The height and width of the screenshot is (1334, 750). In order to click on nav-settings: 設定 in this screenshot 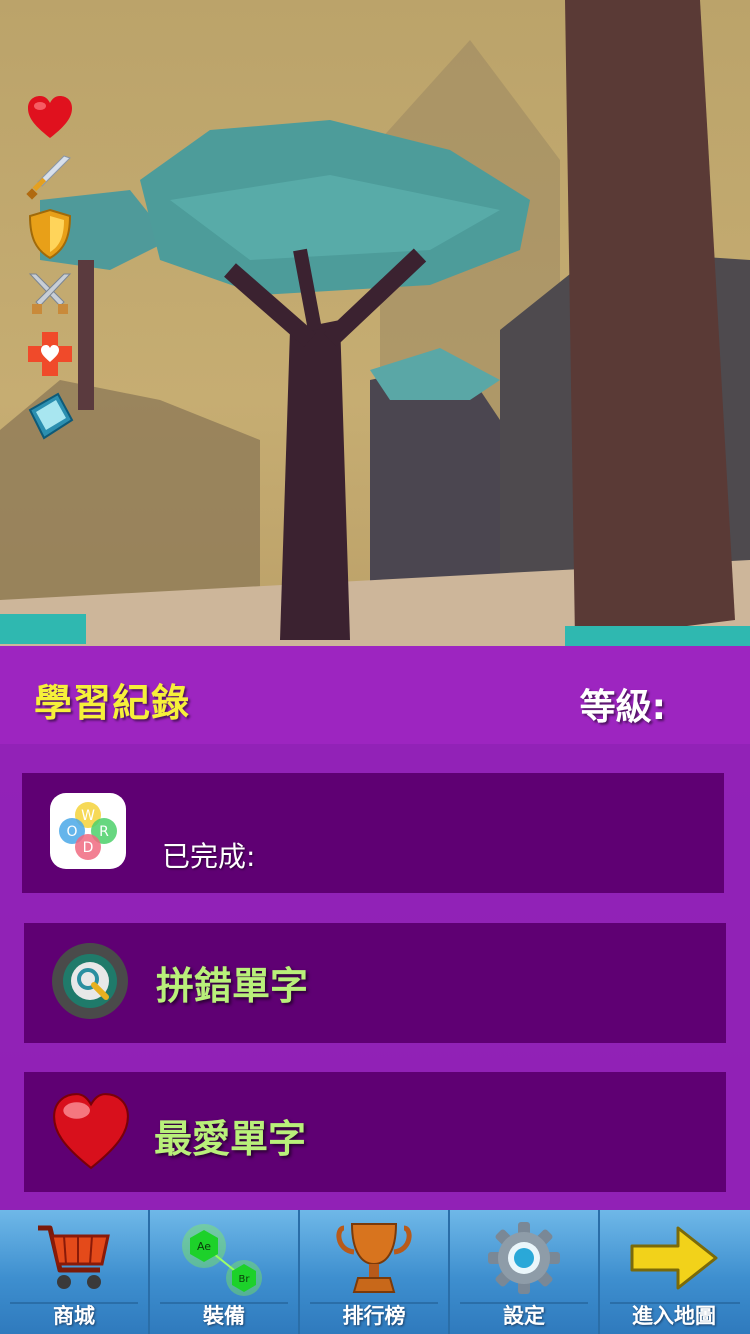, I will do `click(525, 1272)`.